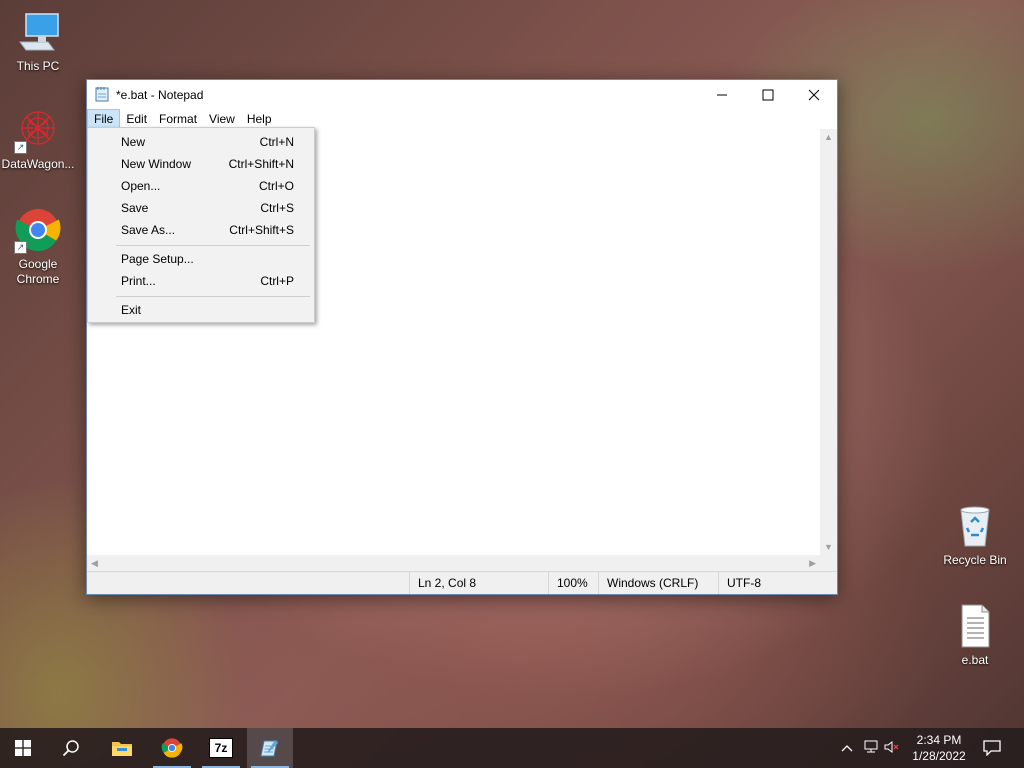  I want to click on menu-item-new-window: New Window Ctrl+Shift+N, so click(201, 164).